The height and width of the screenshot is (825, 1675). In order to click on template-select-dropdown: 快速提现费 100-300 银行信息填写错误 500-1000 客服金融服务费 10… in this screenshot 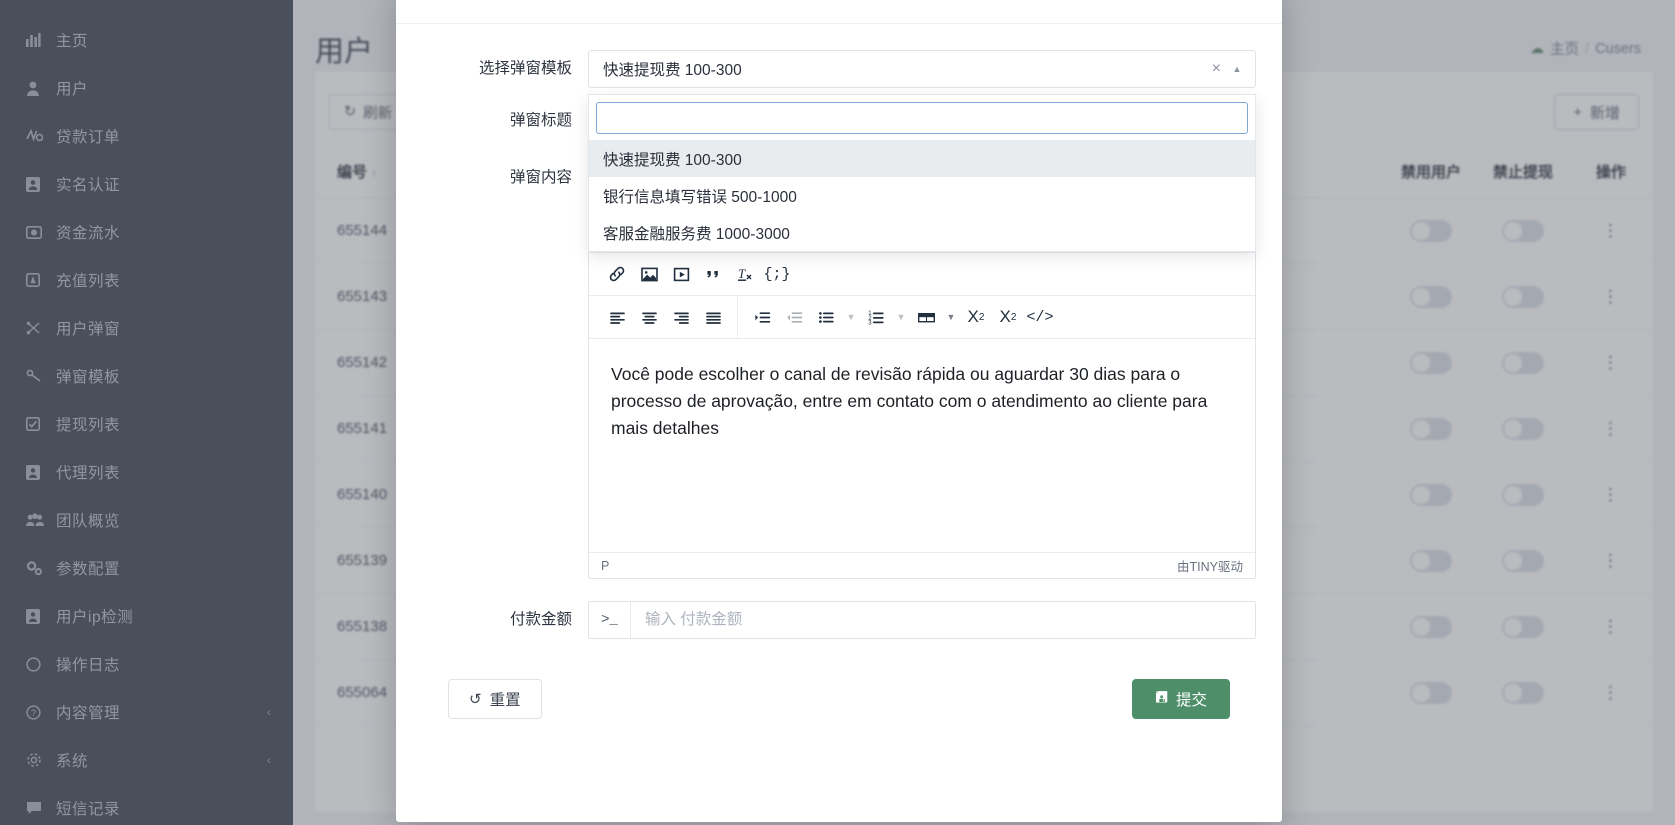, I will do `click(922, 173)`.